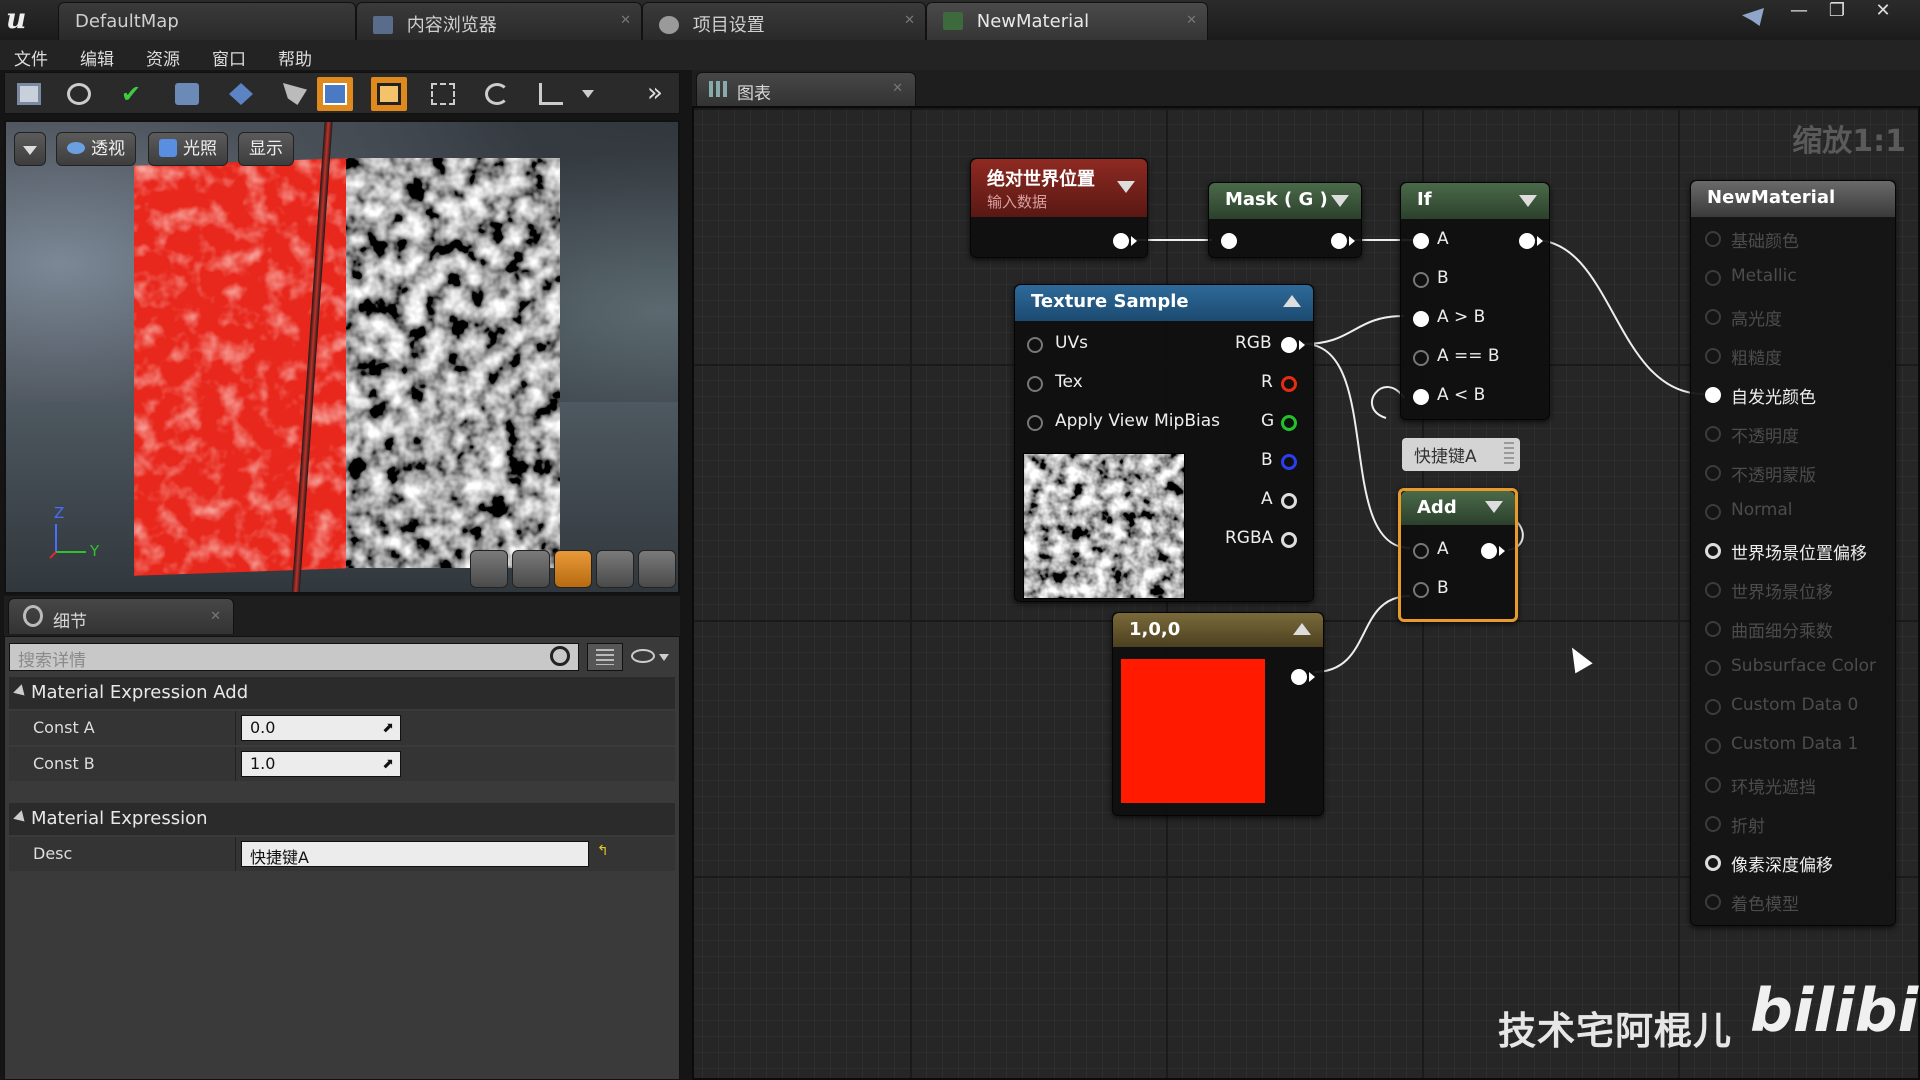 The width and height of the screenshot is (1920, 1080). I want to click on if-pin-a, so click(1421, 241).